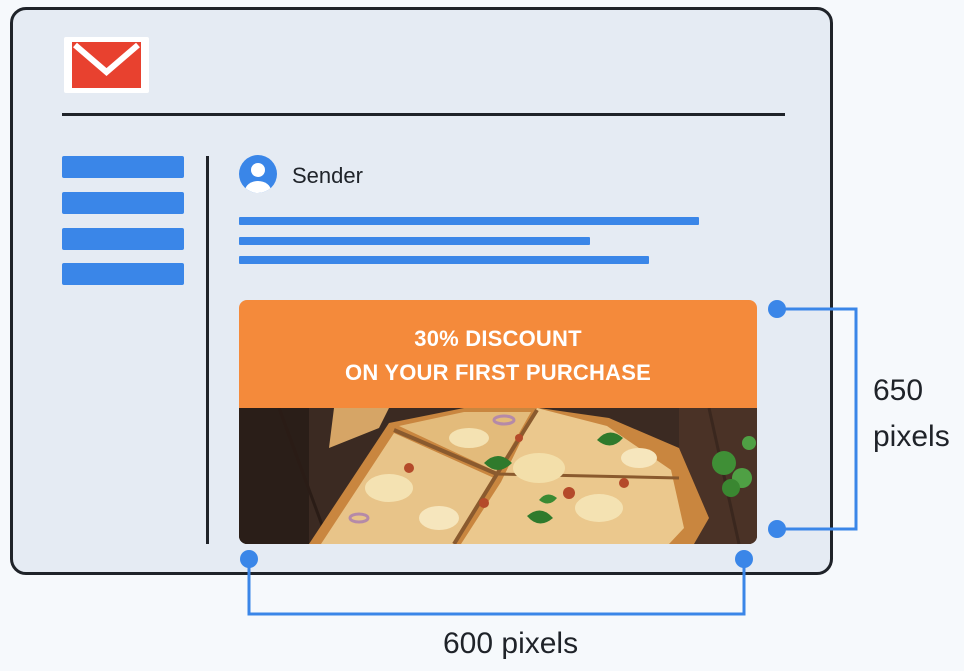 The height and width of the screenshot is (671, 964). Describe the element at coordinates (911, 436) in the screenshot. I see `height-unit-label: pixels` at that location.